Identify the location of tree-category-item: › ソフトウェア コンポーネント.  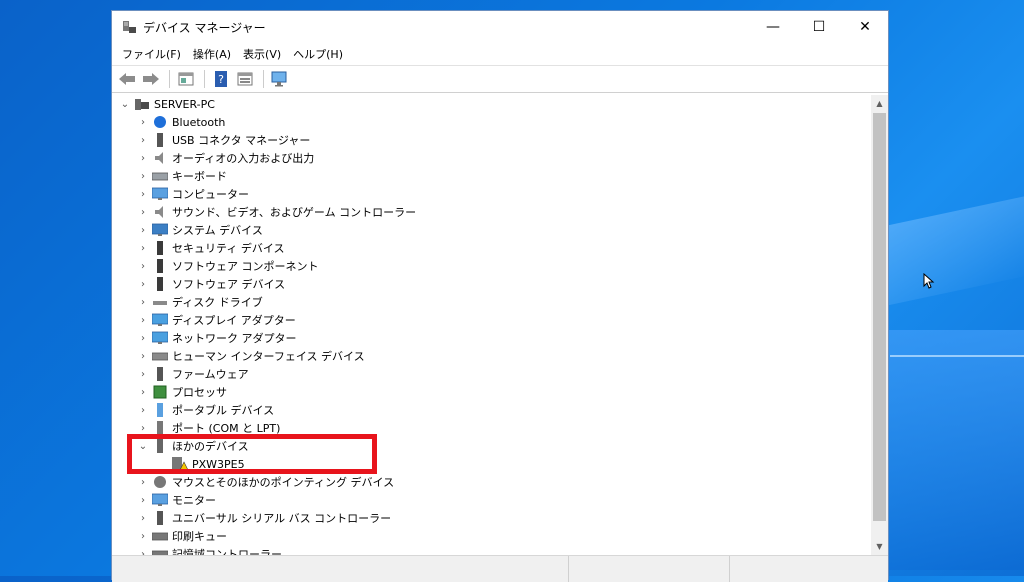
(492, 266).